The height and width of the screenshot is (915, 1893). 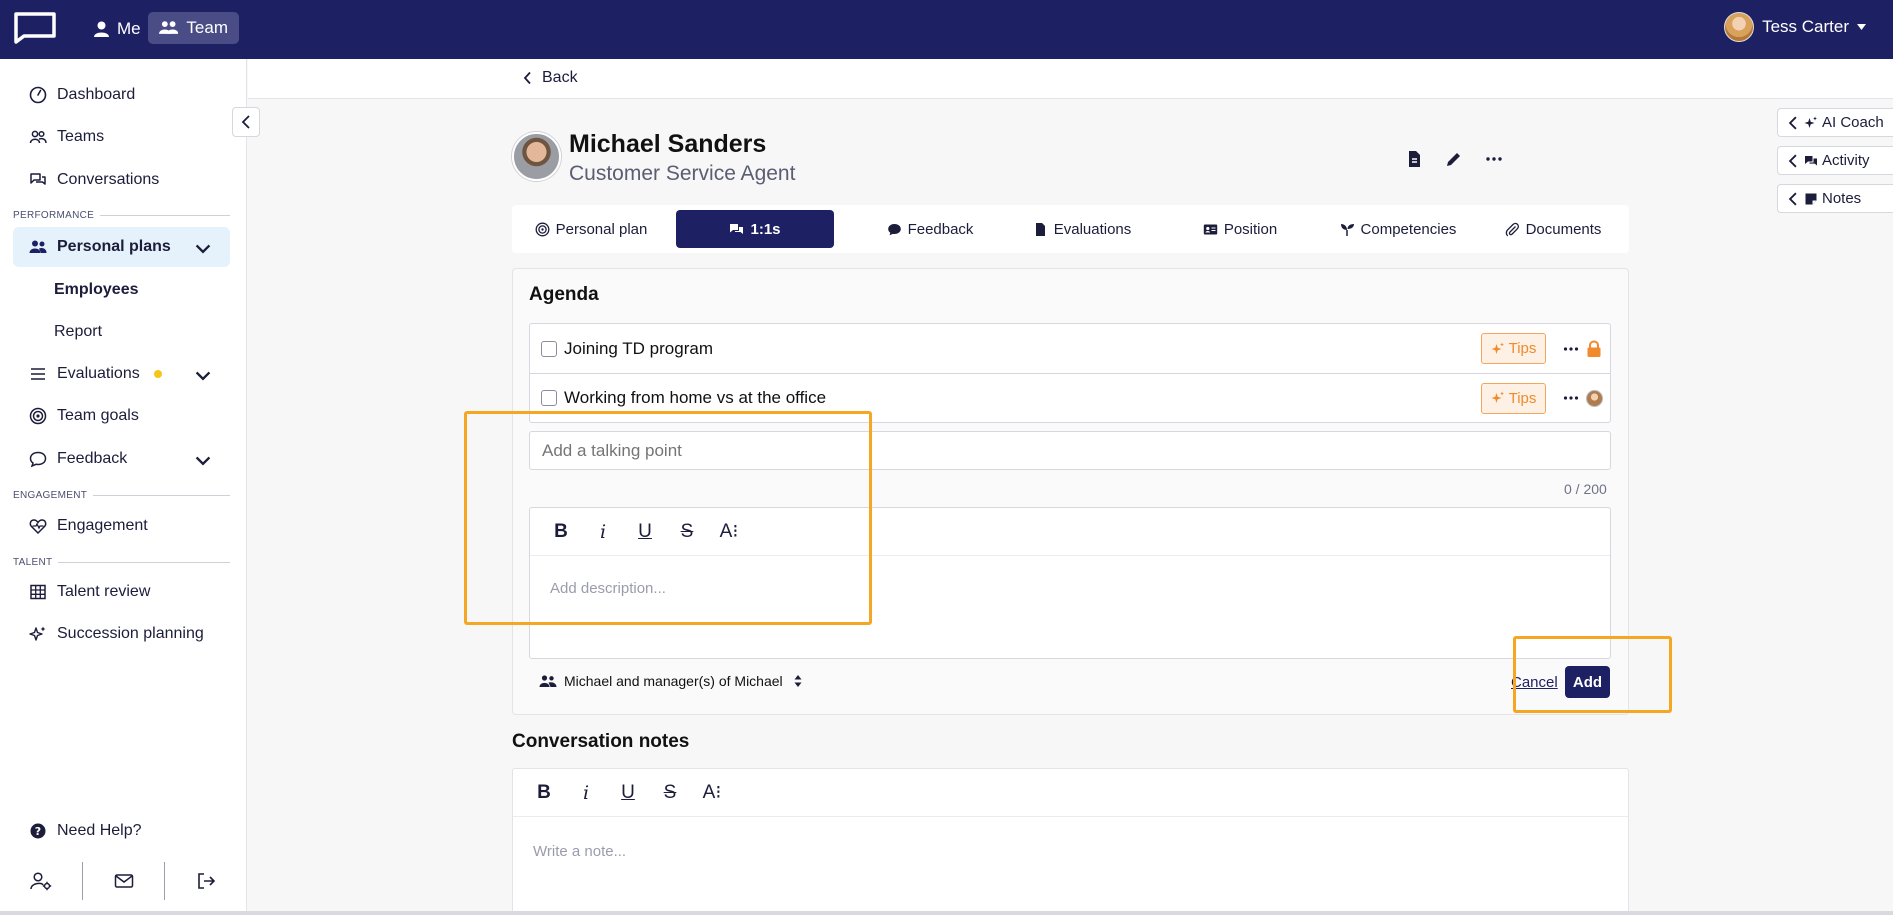 I want to click on heart-pulse-icon, so click(x=38, y=527).